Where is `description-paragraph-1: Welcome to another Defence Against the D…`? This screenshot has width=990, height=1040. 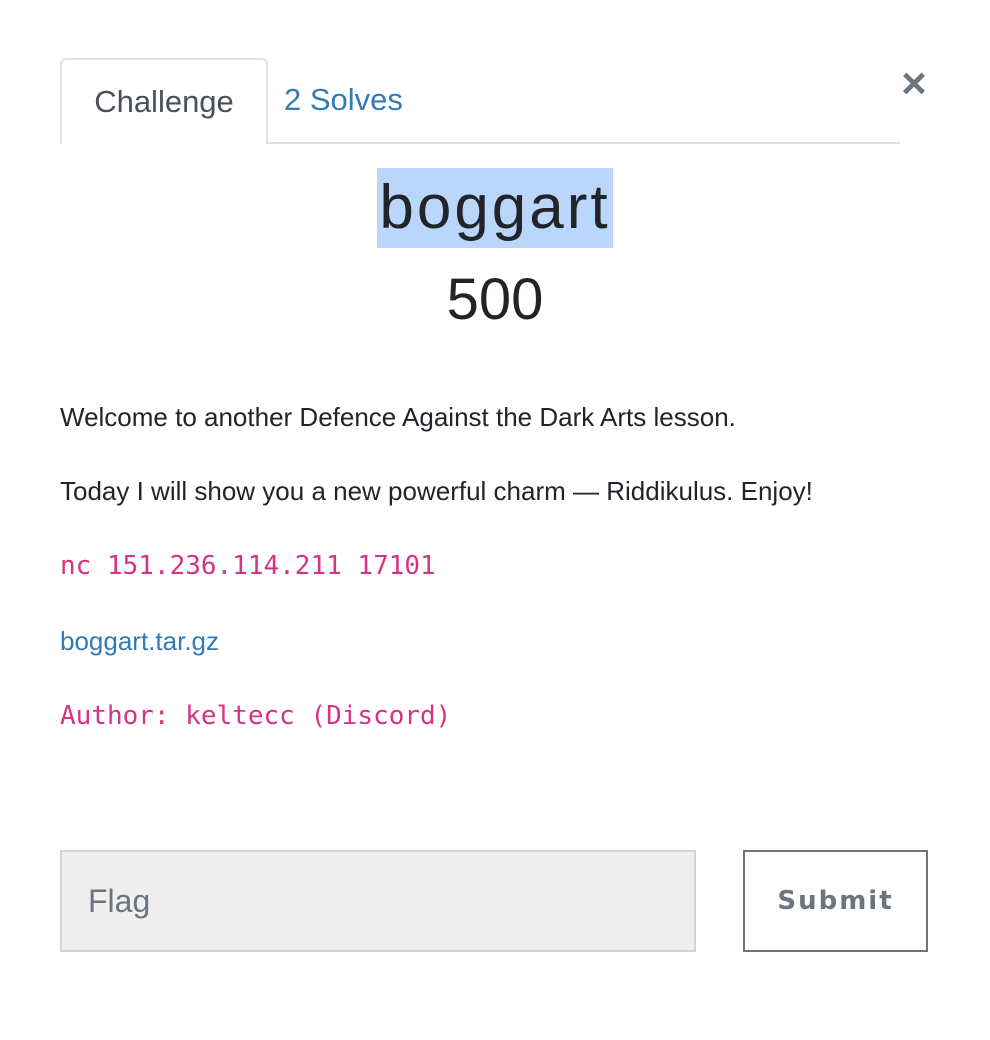
description-paragraph-1: Welcome to another Defence Against the D… is located at coordinates (398, 417).